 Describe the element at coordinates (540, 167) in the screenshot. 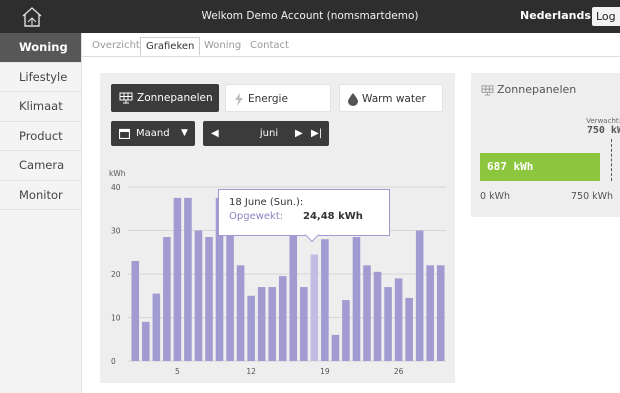

I see `production-progress-bar: 687 kWh` at that location.